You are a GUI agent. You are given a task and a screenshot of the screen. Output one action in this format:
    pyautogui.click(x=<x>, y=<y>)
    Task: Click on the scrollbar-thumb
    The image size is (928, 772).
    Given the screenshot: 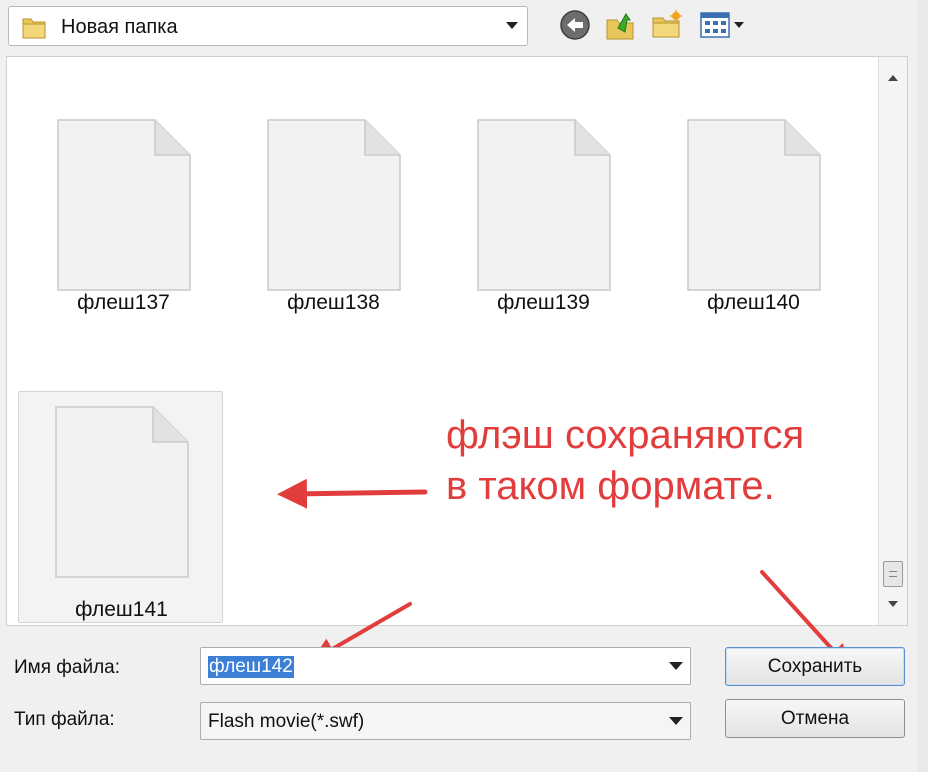 What is the action you would take?
    pyautogui.click(x=893, y=574)
    